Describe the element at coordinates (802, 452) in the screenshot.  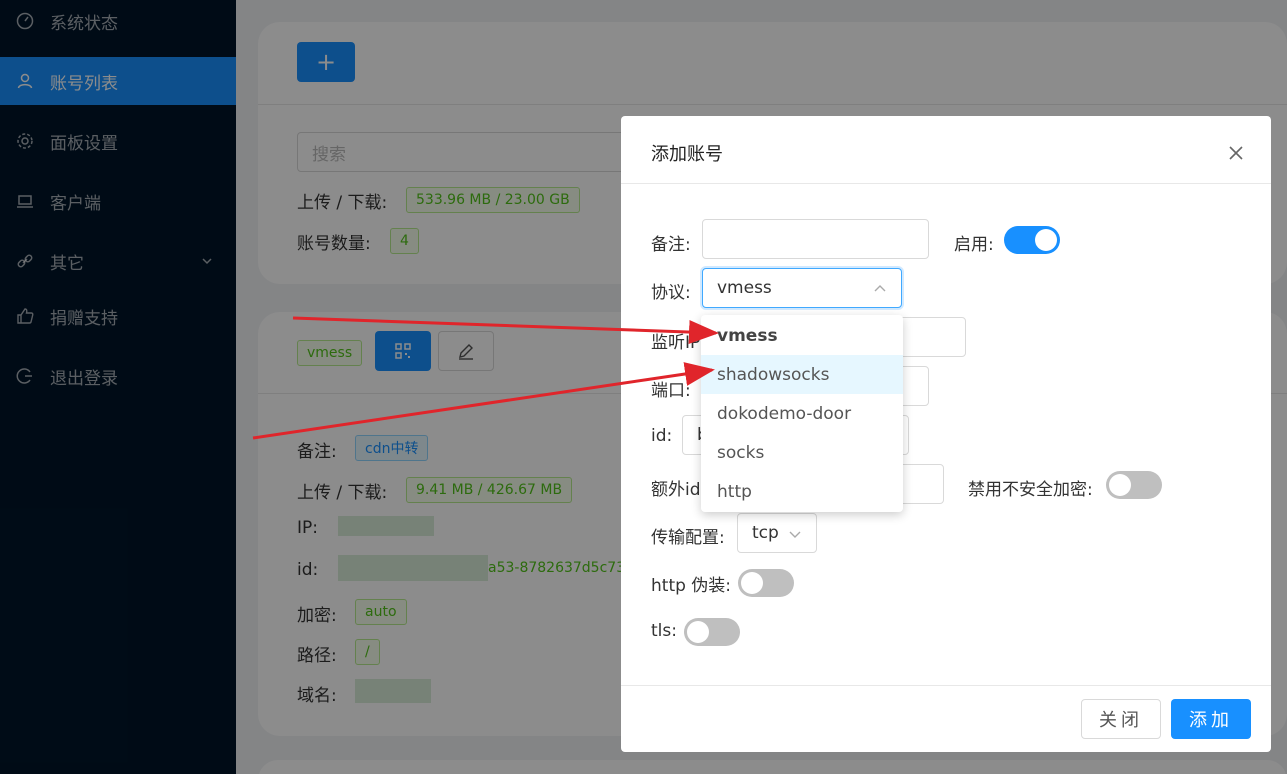
I see `protocol-option-socks: socks` at that location.